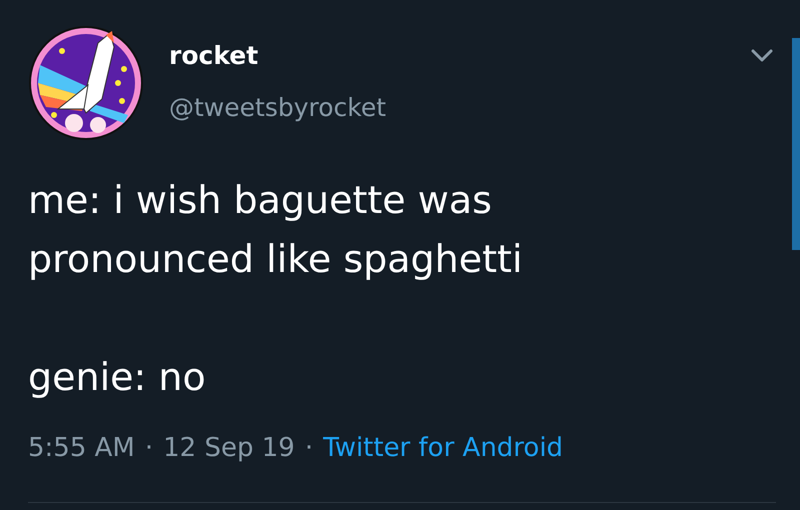 Image resolution: width=800 pixels, height=510 pixels. What do you see at coordinates (762, 56) in the screenshot?
I see `chevron-down-icon` at bounding box center [762, 56].